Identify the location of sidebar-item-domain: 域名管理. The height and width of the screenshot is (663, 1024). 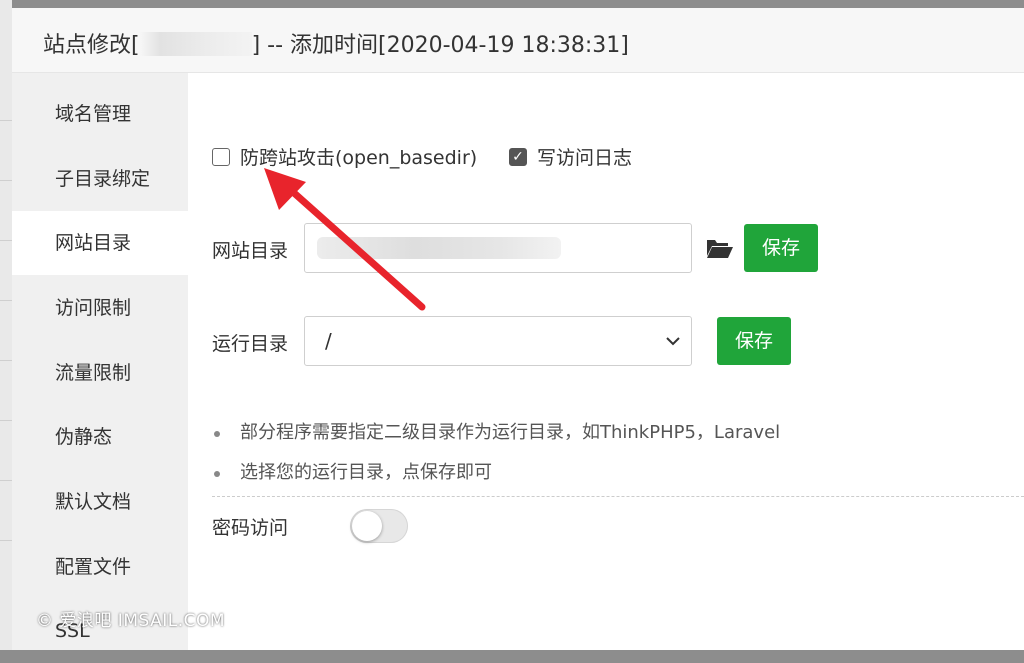
(100, 114).